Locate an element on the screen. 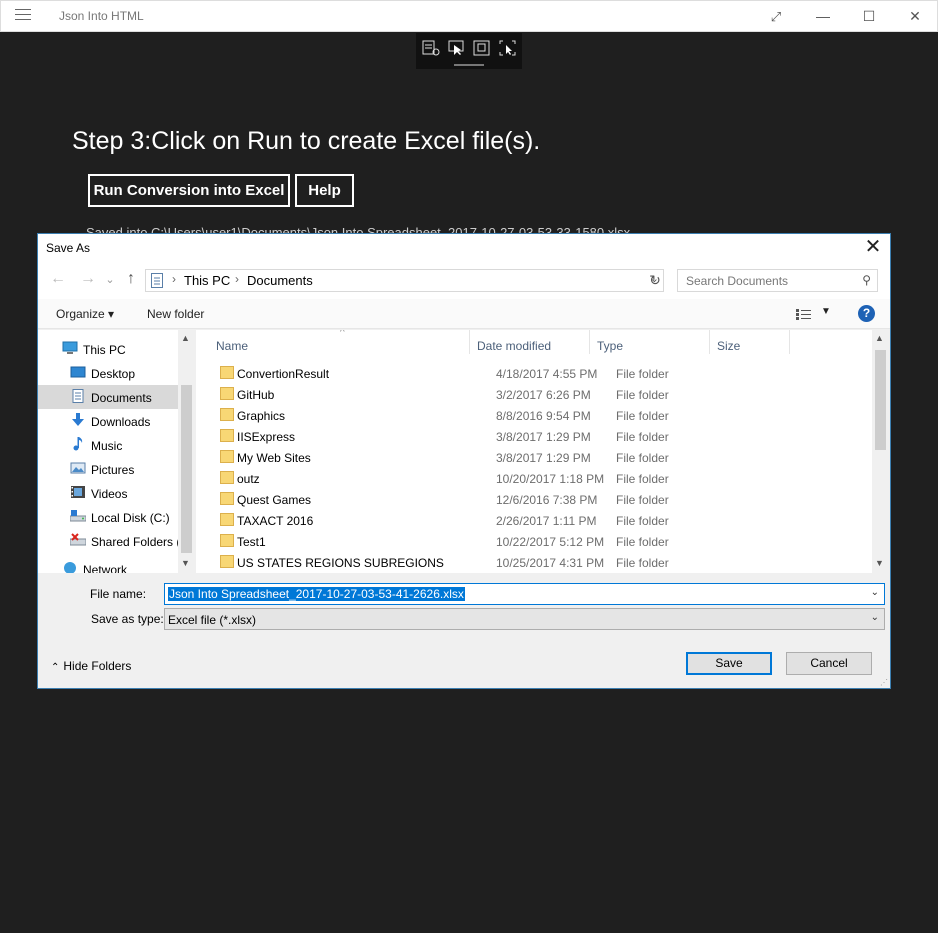 This screenshot has height=933, width=938. search-input: Search Documents ⚲ is located at coordinates (777, 280).